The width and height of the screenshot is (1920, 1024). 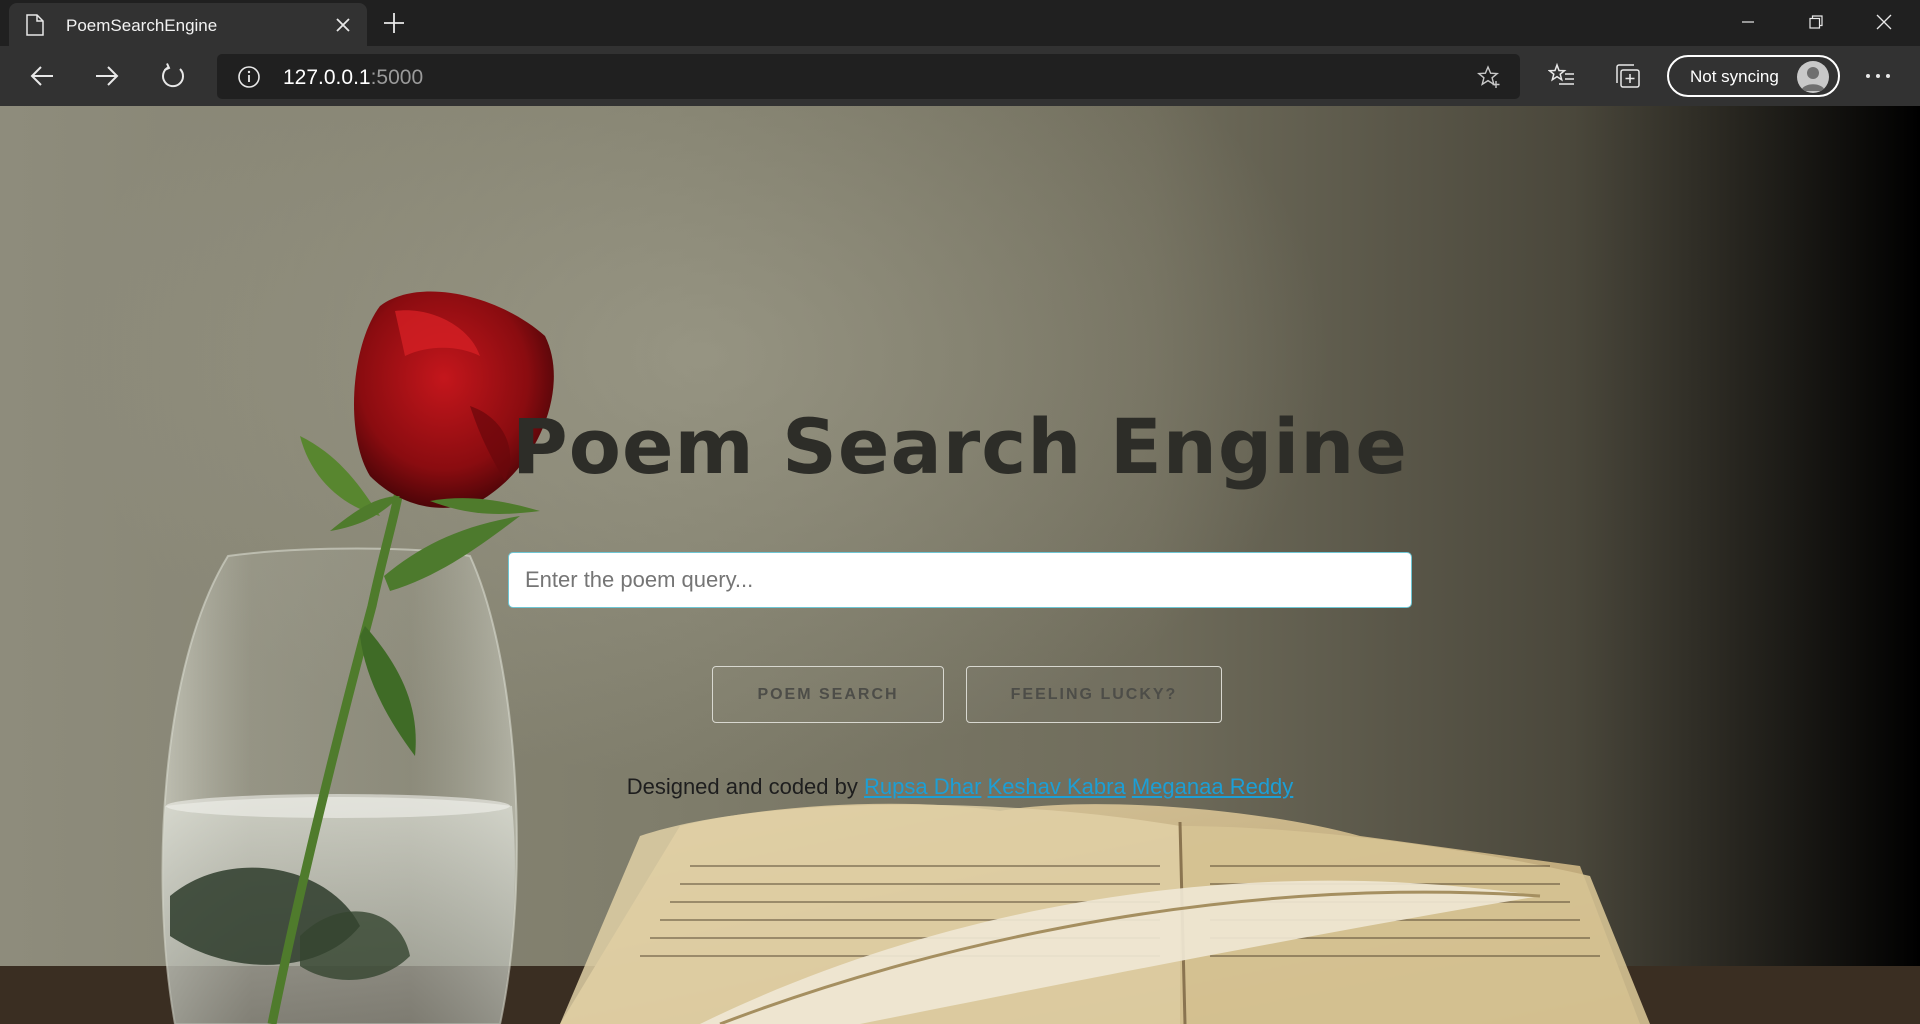 I want to click on sync-button: Not syncing, so click(x=1753, y=76).